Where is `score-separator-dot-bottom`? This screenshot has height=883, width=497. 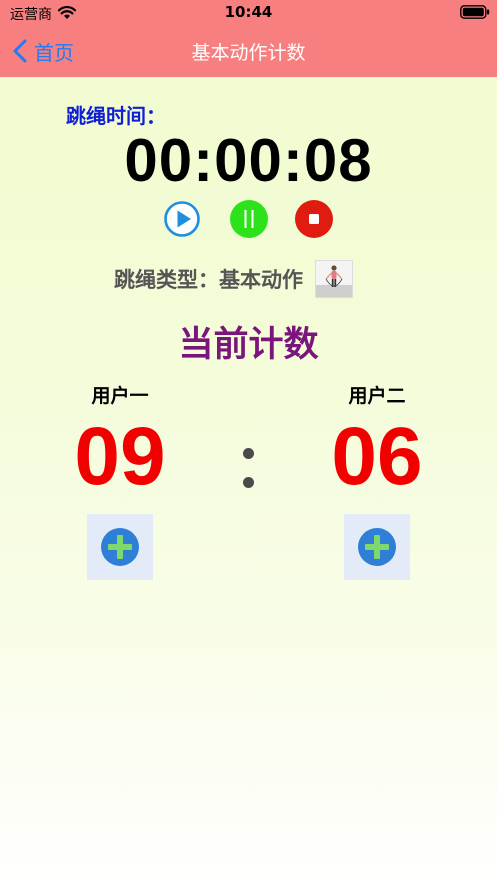
score-separator-dot-bottom is located at coordinates (248, 482).